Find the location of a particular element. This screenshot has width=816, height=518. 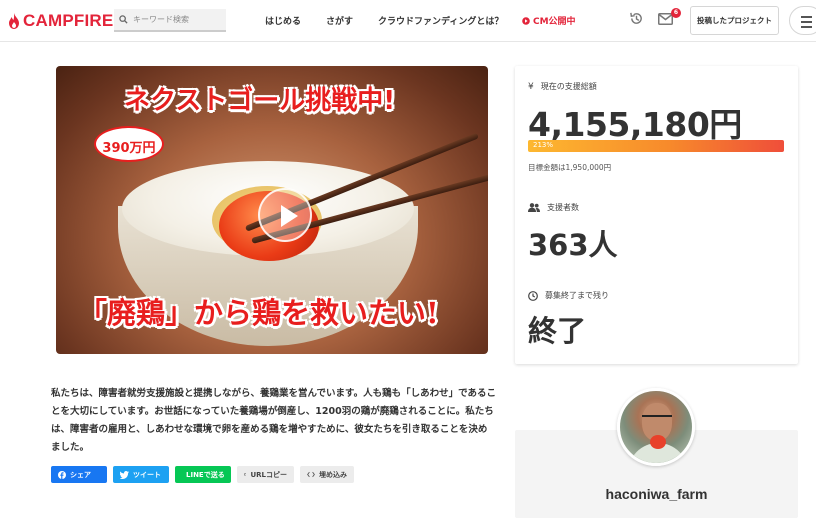

next-goal-badge: 390万円 is located at coordinates (129, 144).